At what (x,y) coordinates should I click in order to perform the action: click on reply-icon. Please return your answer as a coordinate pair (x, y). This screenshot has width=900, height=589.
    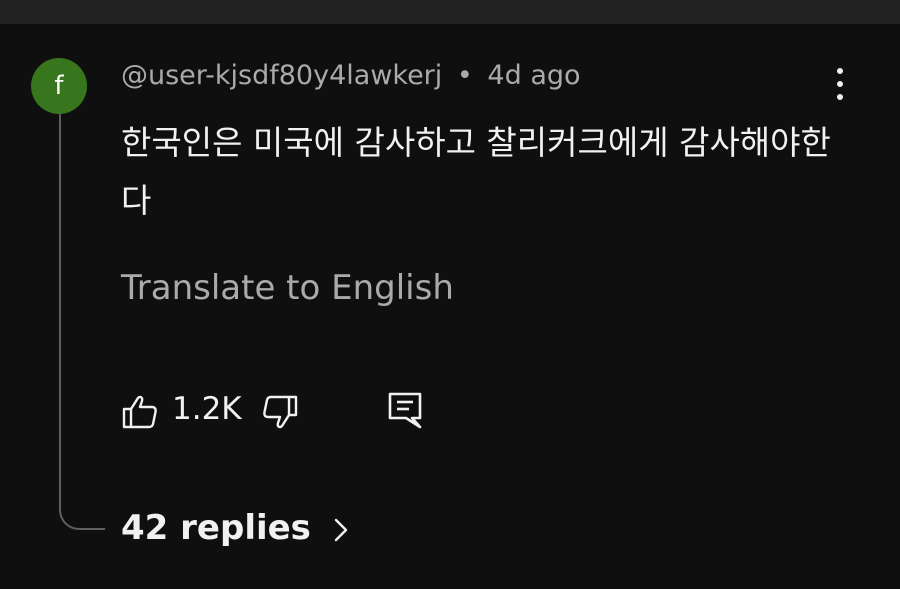
    Looking at the image, I should click on (405, 410).